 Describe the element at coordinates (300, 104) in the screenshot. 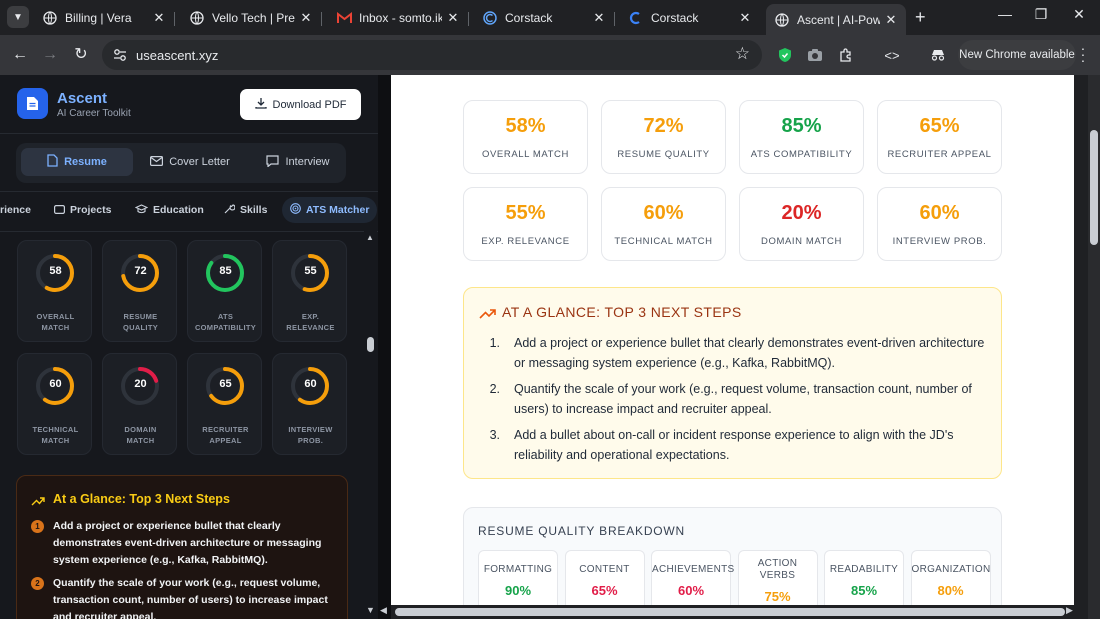

I see `download-pdf-button: Download PDF` at that location.